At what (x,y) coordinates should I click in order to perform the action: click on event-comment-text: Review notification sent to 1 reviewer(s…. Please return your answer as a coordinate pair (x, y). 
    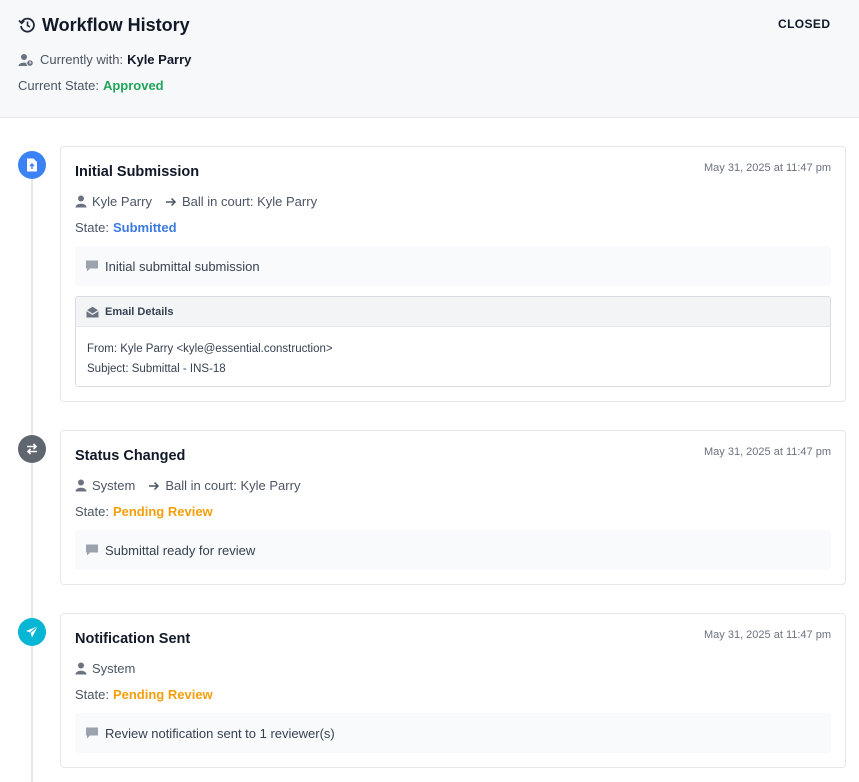
    Looking at the image, I should click on (220, 733).